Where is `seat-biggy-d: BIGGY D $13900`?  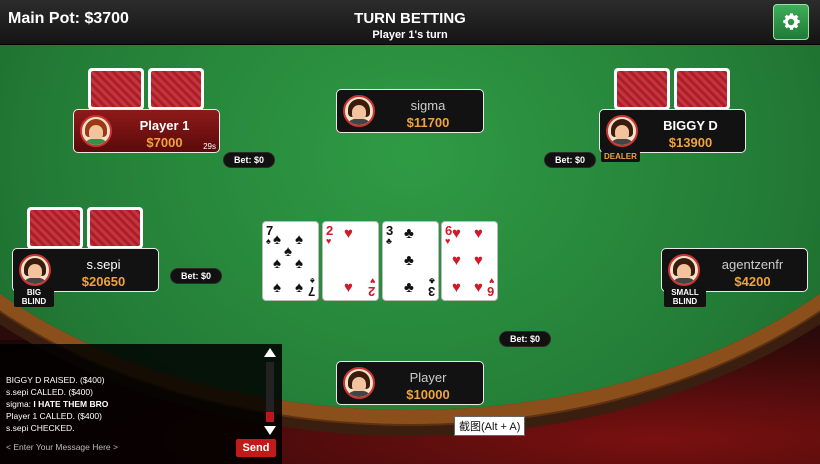 seat-biggy-d: BIGGY D $13900 is located at coordinates (672, 131).